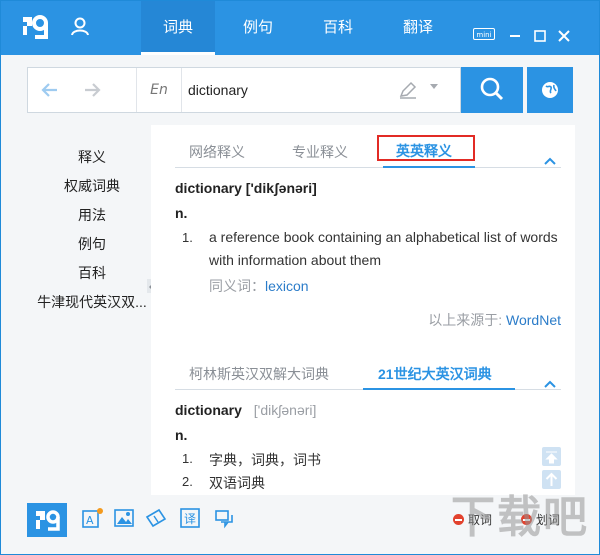 The height and width of the screenshot is (555, 600). Describe the element at coordinates (515, 32) in the screenshot. I see `minimize-icon` at that location.